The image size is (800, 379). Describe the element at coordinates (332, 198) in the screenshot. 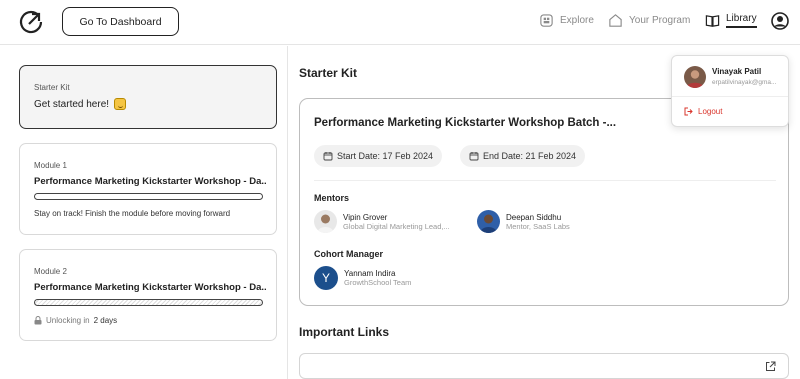

I see `mentors-heading: Mentors` at that location.